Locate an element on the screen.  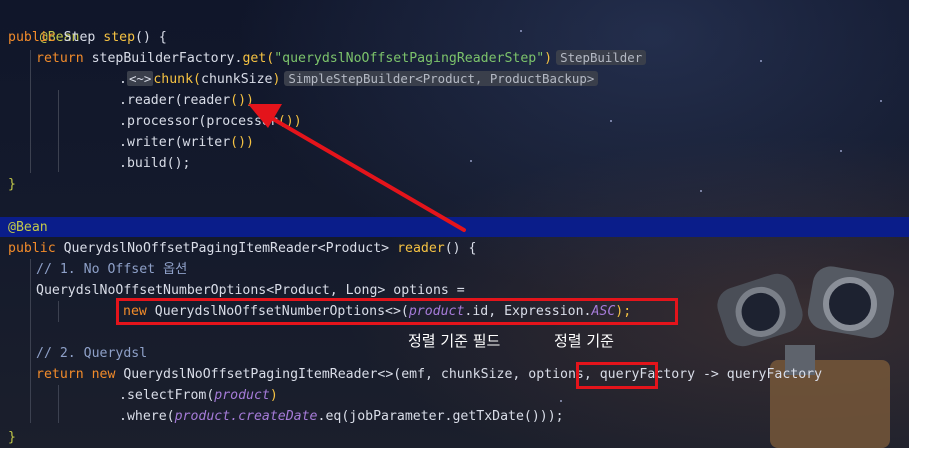
code-line-17: // 2. Querydsl is located at coordinates (91, 353).